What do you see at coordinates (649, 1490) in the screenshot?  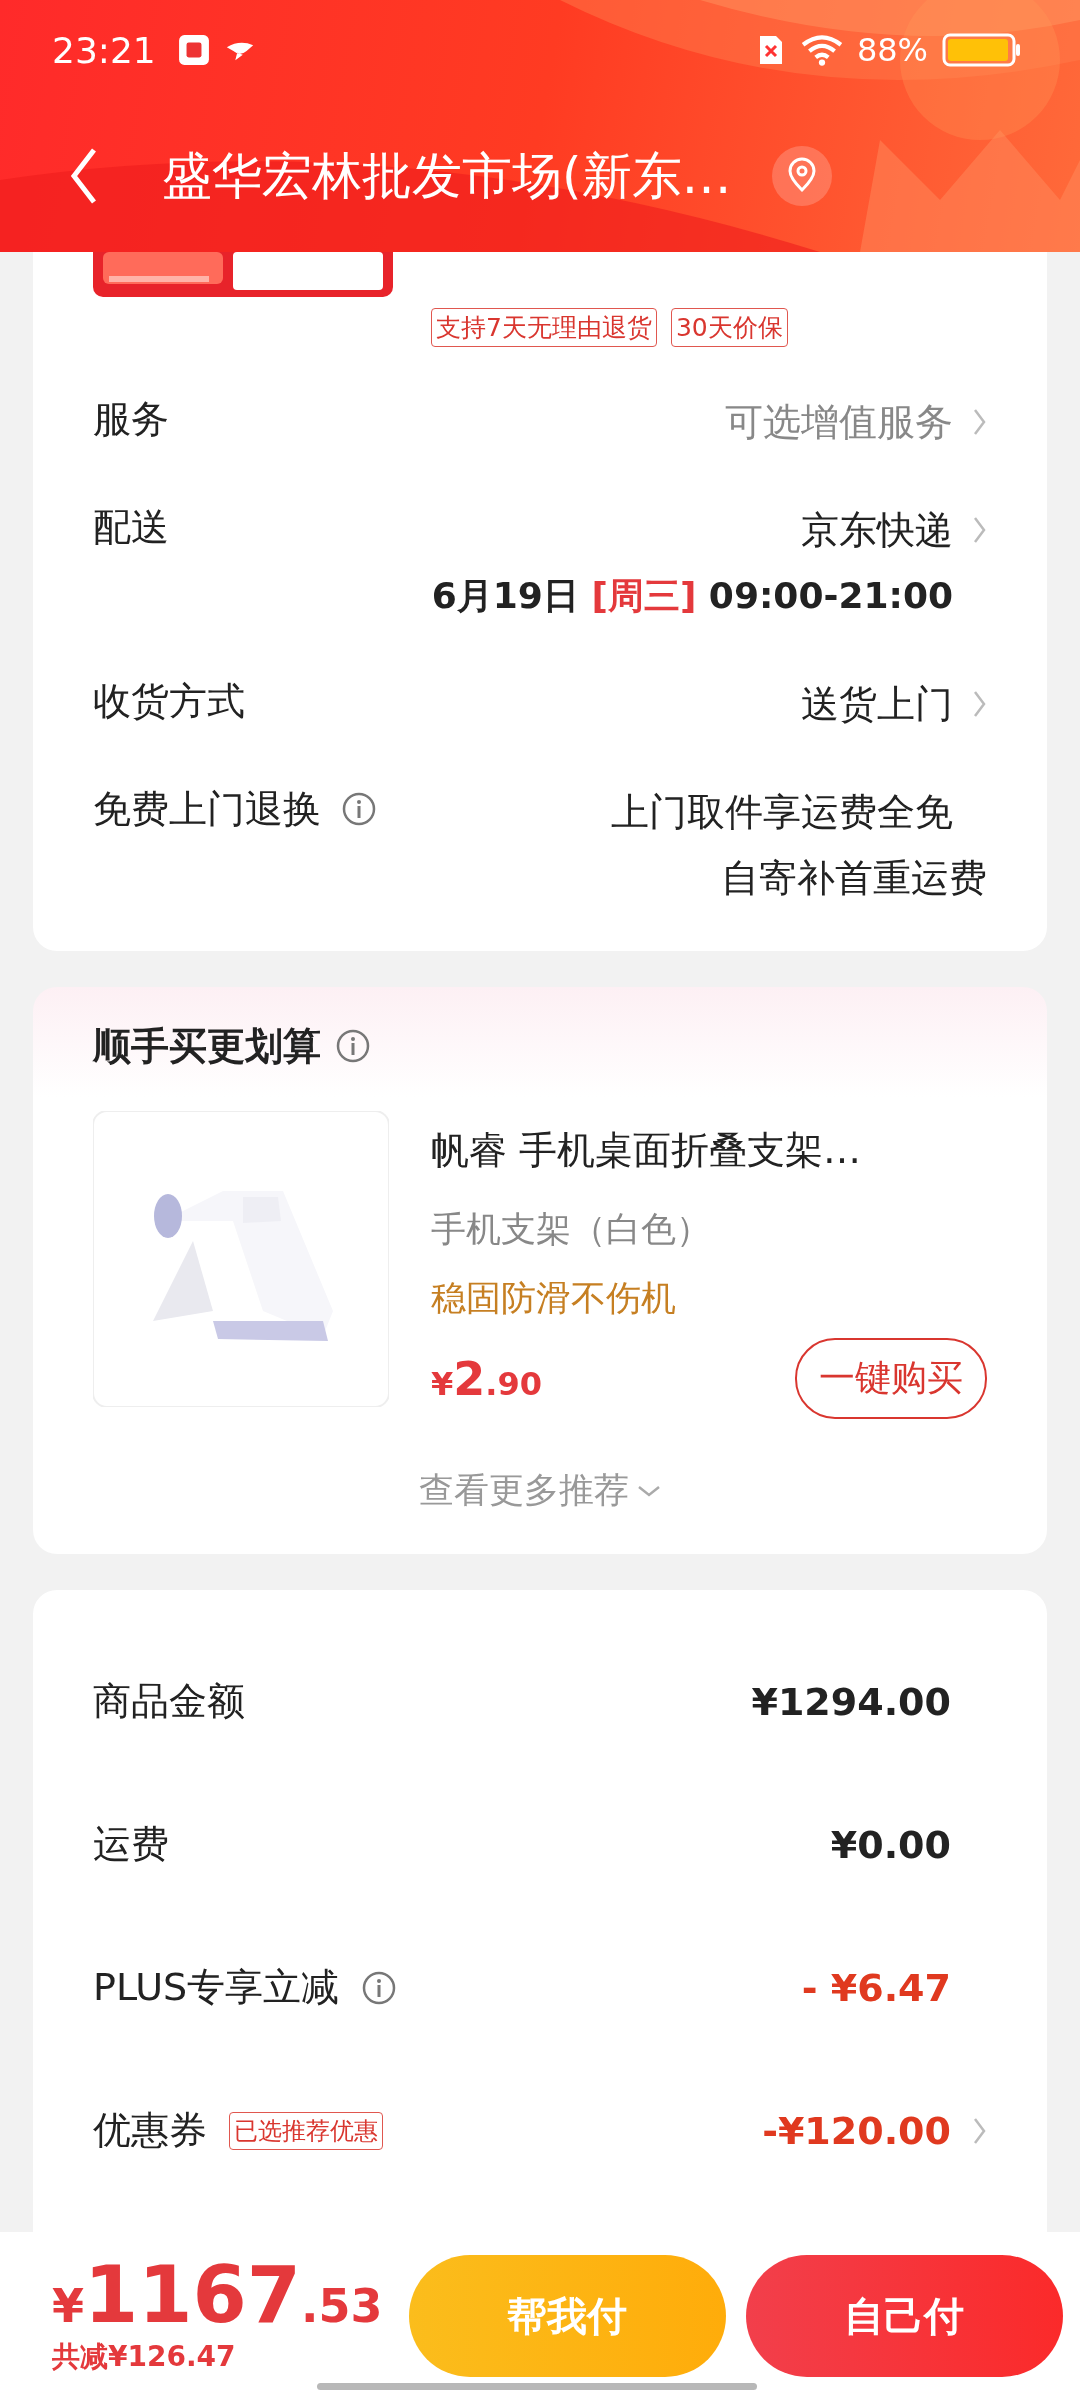 I see `chevron-down-icon` at bounding box center [649, 1490].